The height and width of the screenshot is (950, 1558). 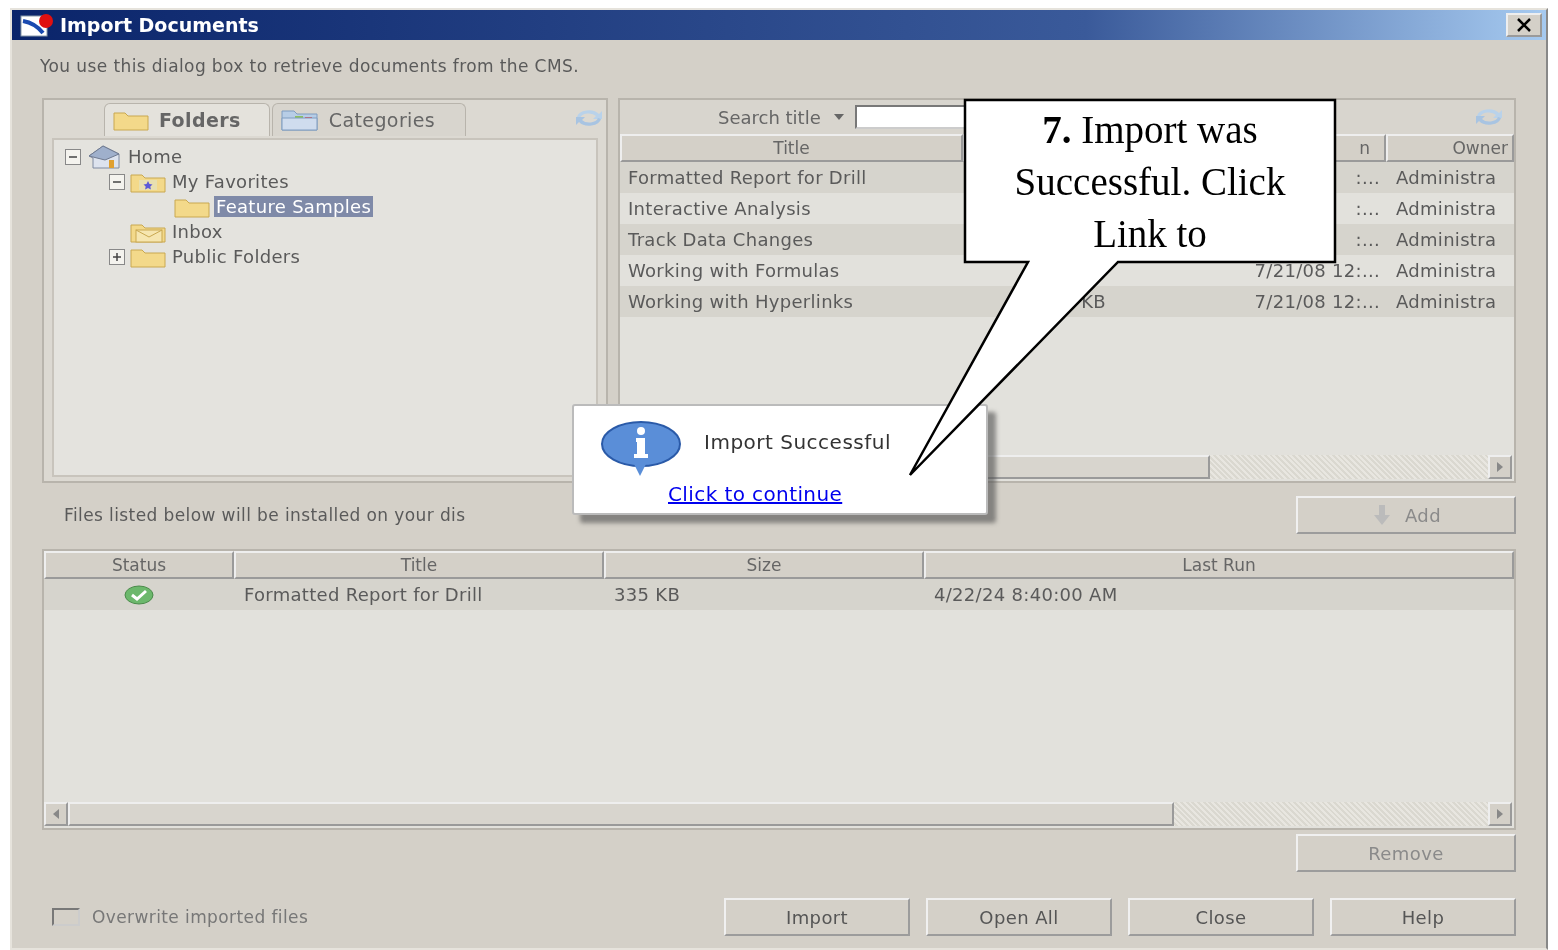 I want to click on document-title-cell: Working with Hyperlinks, so click(x=791, y=301).